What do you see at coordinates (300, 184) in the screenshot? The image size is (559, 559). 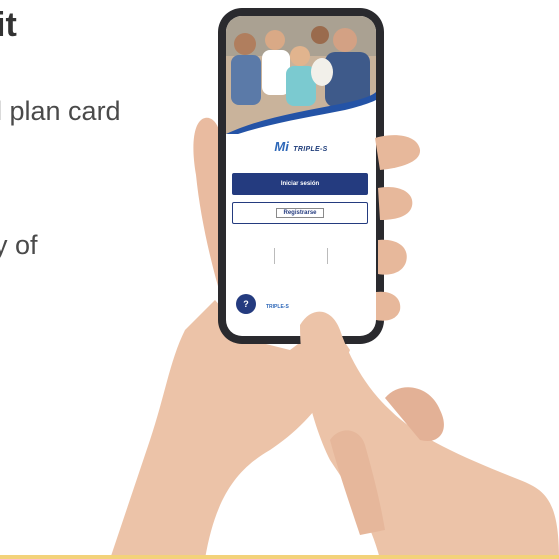 I see `login-button: Iniciar sesión` at bounding box center [300, 184].